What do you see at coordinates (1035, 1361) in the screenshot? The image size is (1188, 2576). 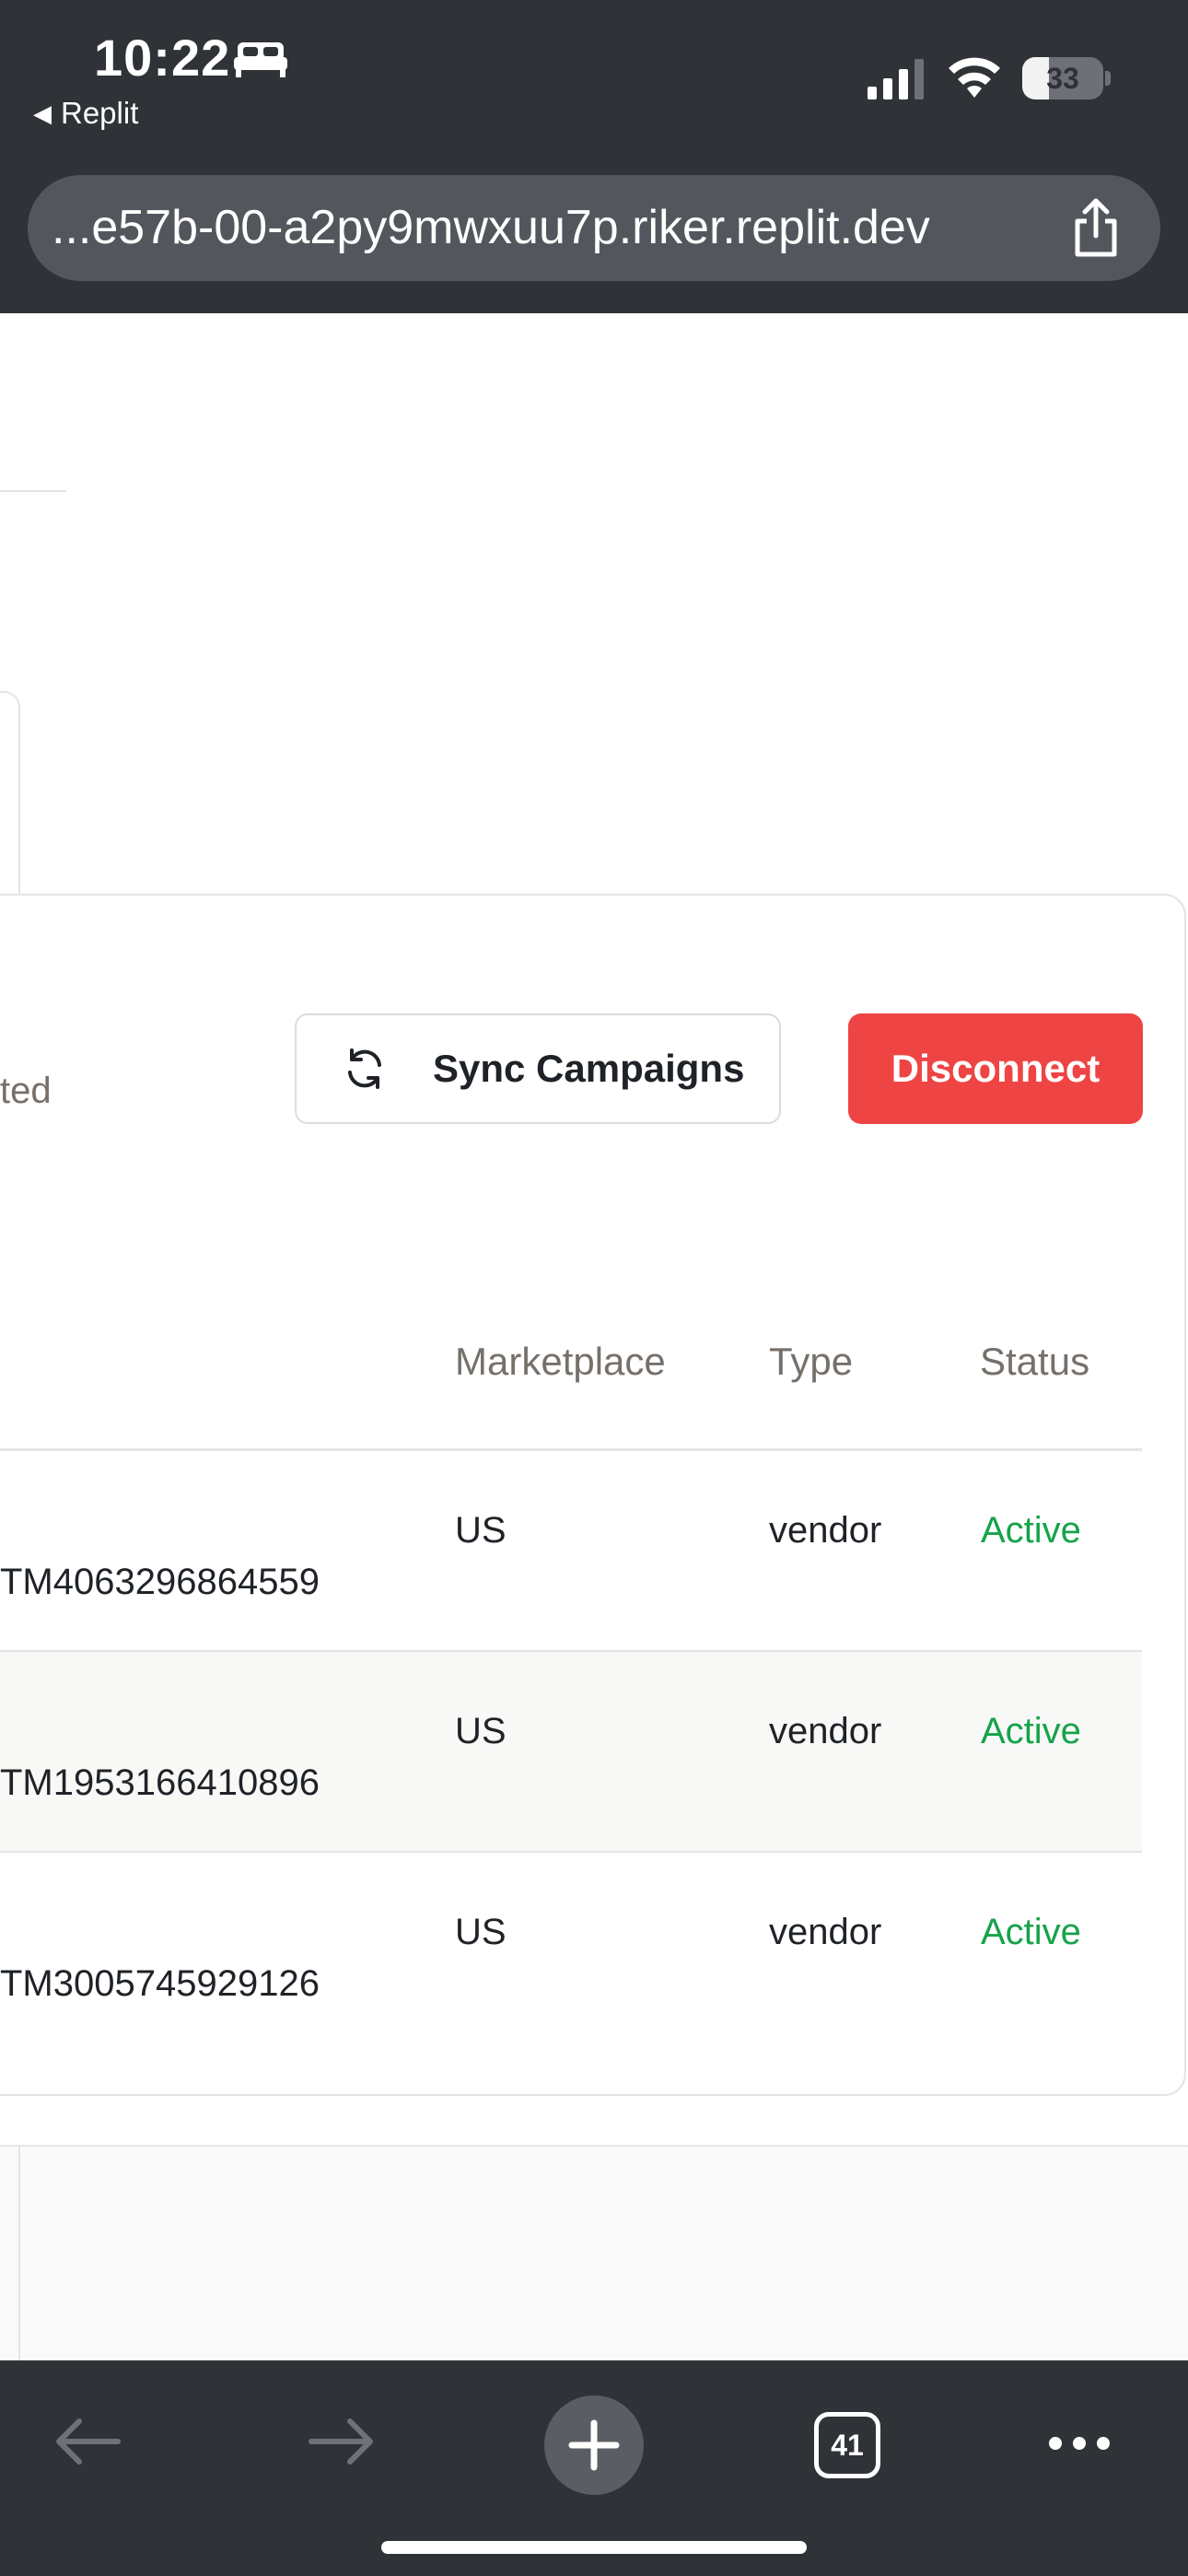 I see `column-header-status: Status` at bounding box center [1035, 1361].